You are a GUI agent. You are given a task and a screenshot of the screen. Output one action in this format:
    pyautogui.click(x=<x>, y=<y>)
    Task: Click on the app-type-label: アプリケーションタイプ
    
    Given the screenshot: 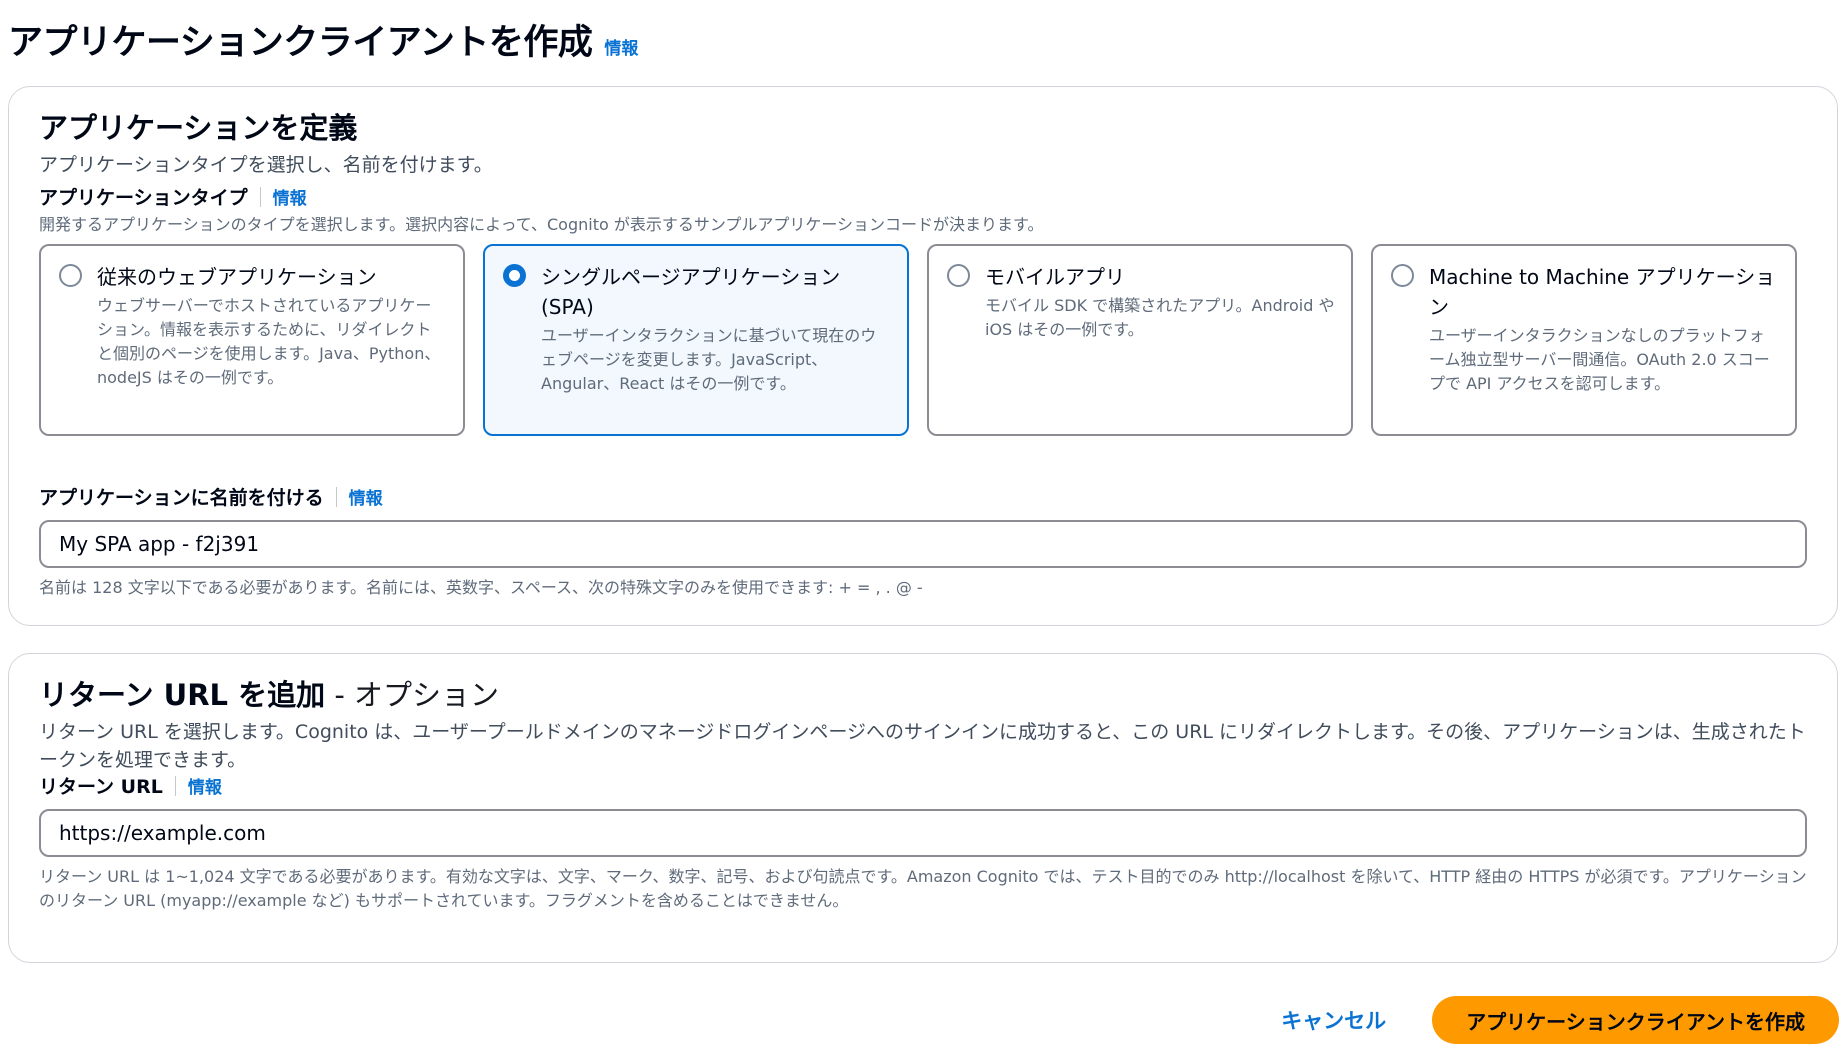 What is the action you would take?
    pyautogui.click(x=143, y=198)
    